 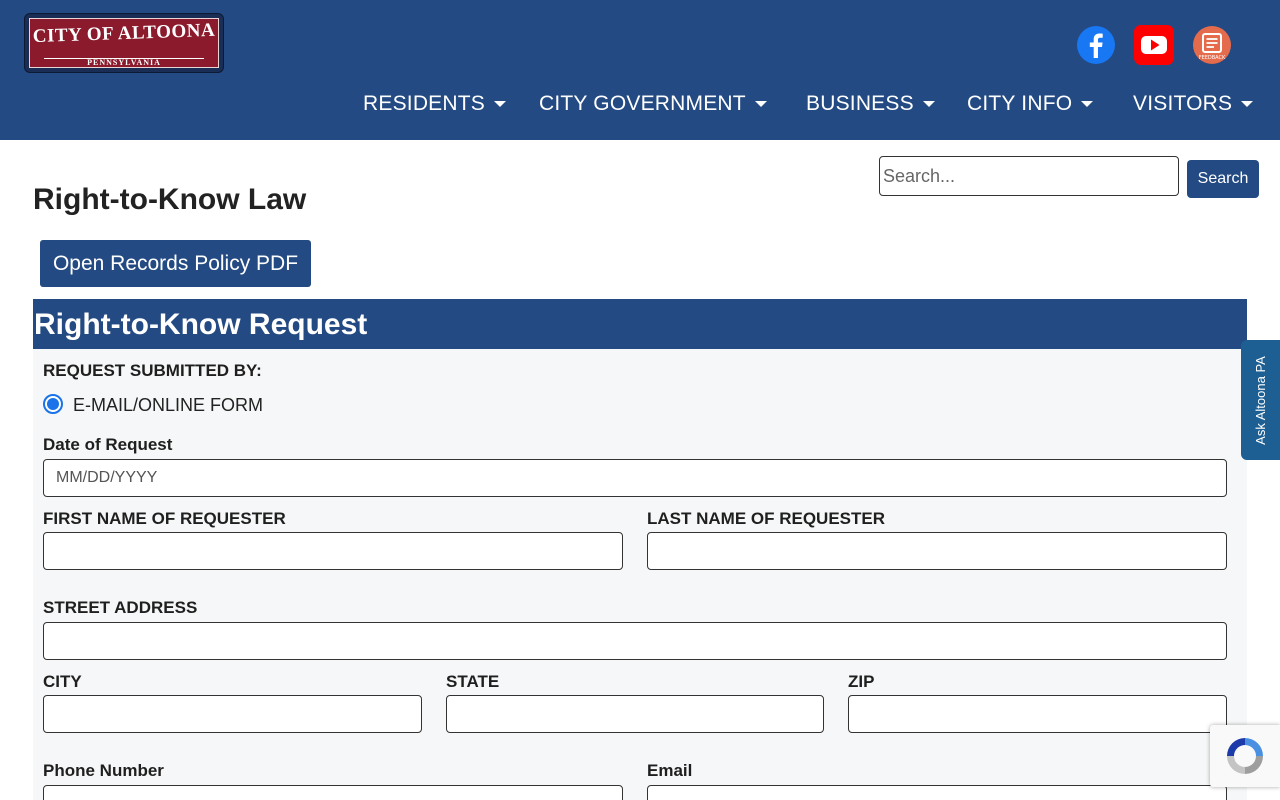 What do you see at coordinates (124, 33) in the screenshot?
I see `logo-title: CITY OF ALTOONA` at bounding box center [124, 33].